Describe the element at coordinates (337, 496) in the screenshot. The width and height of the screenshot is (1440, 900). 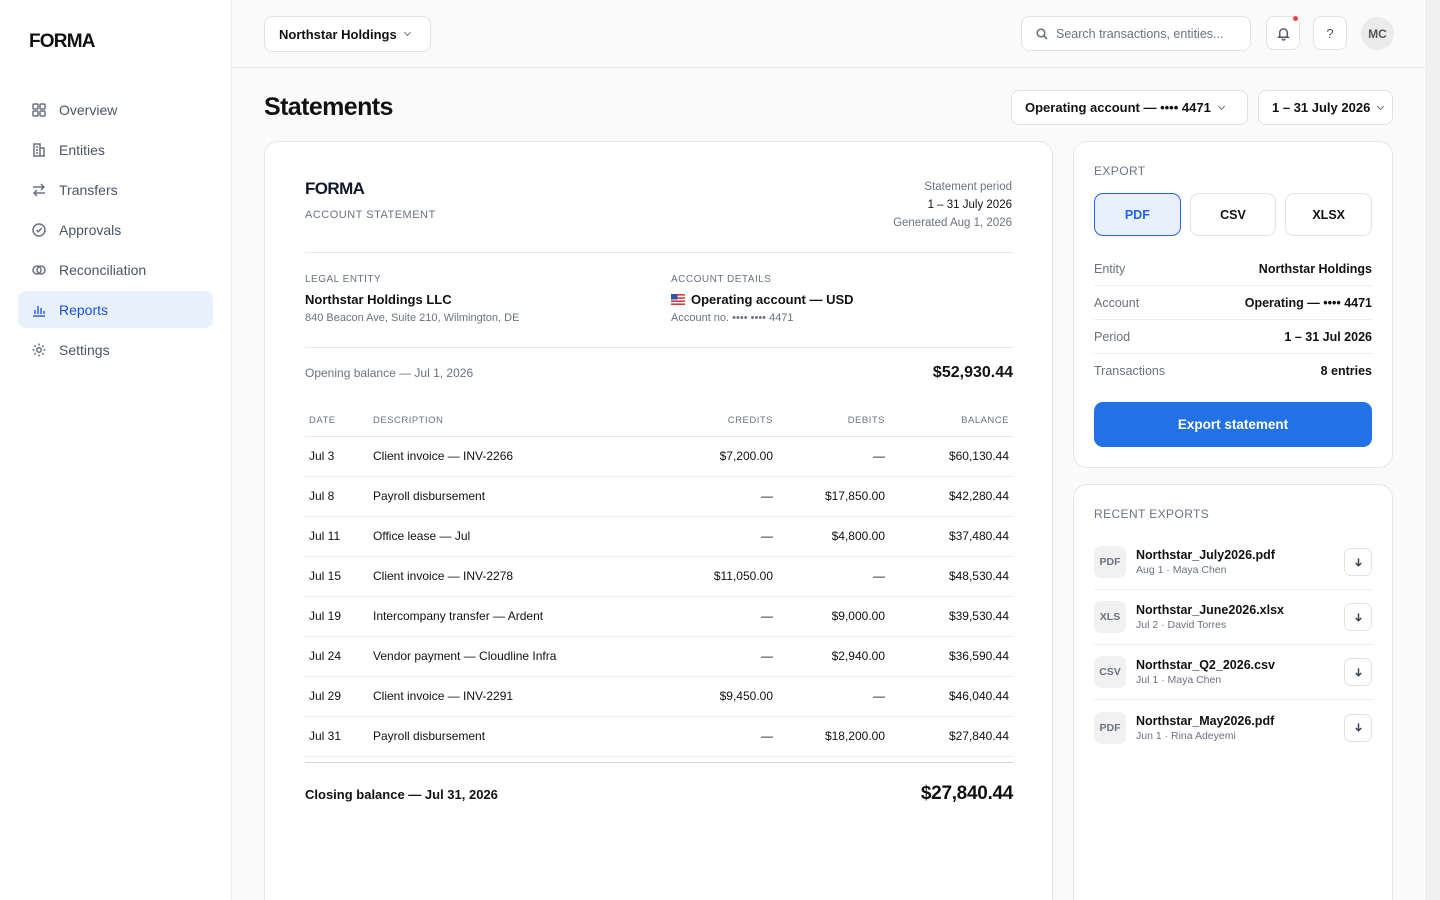
I see `row-date: Jul 8` at that location.